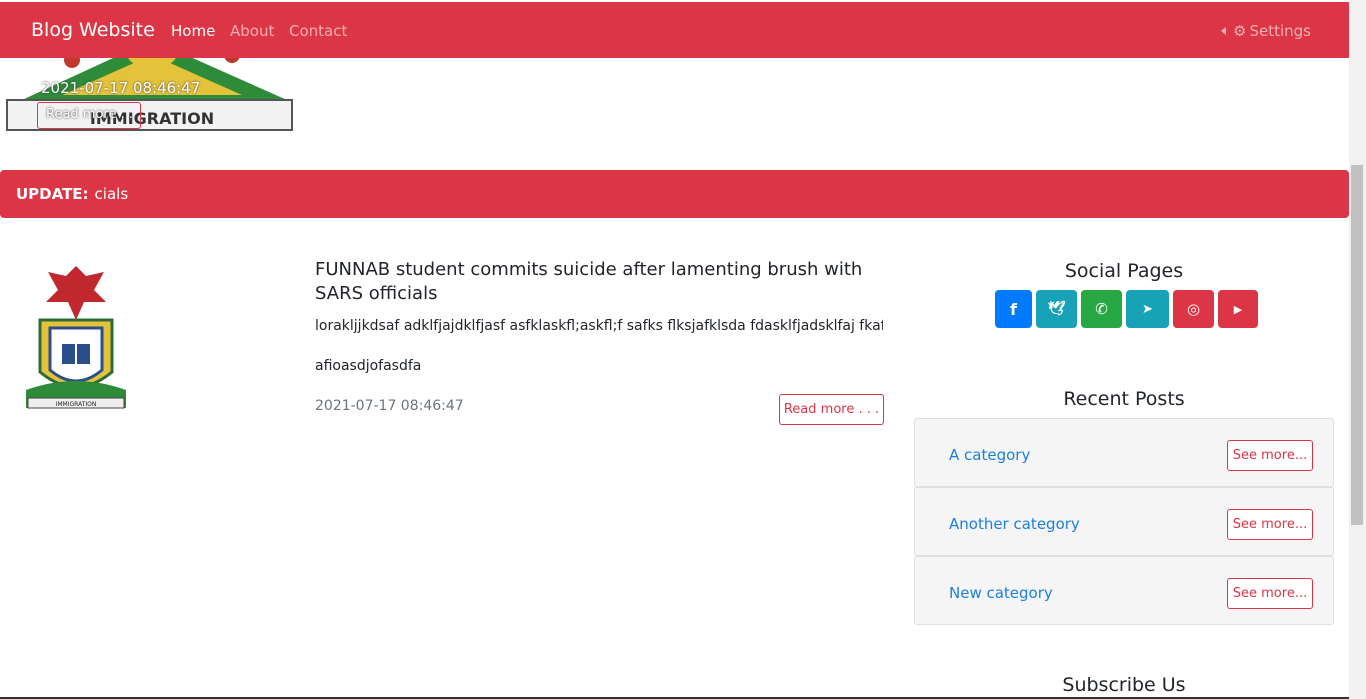 This screenshot has height=699, width=1366. I want to click on update-ticker: UPDATE: cials, so click(674, 194).